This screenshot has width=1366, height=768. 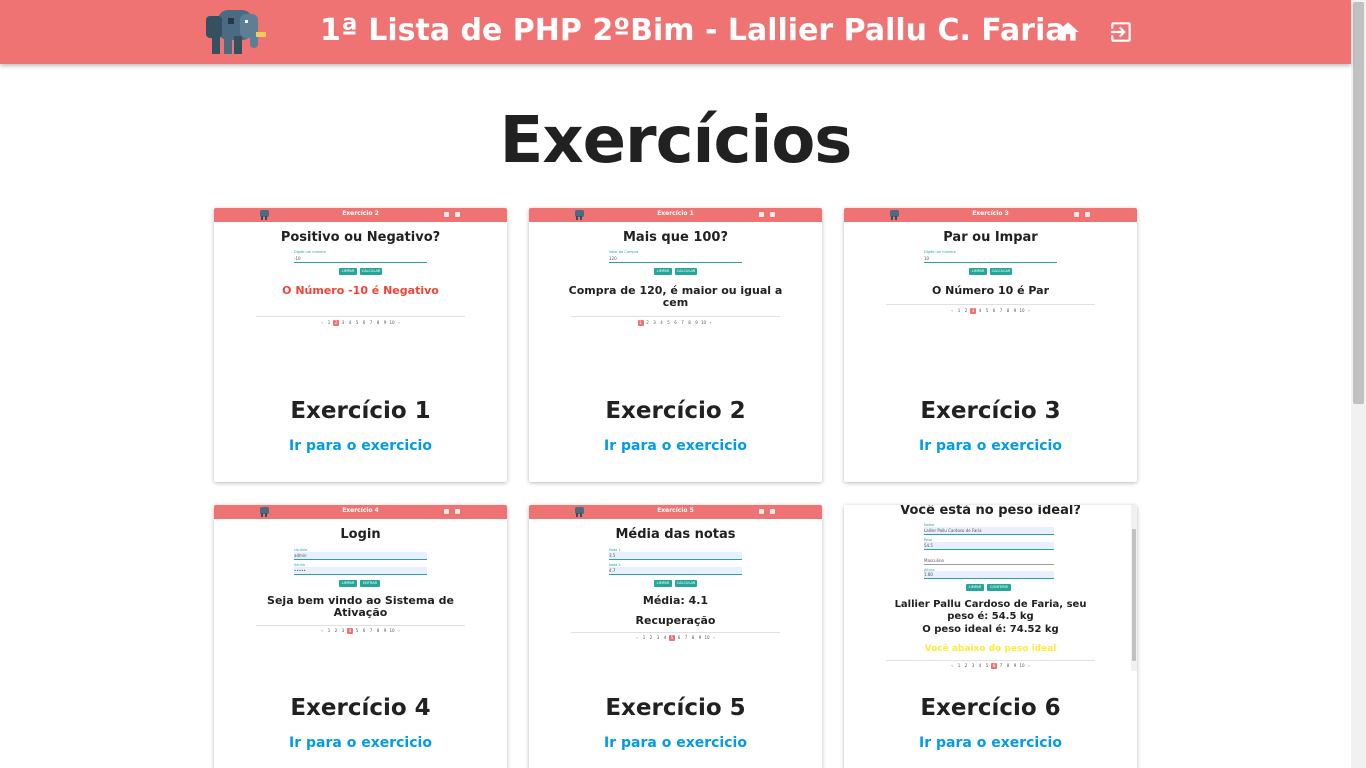 What do you see at coordinates (675, 708) in the screenshot?
I see `card-title: Exercício 5` at bounding box center [675, 708].